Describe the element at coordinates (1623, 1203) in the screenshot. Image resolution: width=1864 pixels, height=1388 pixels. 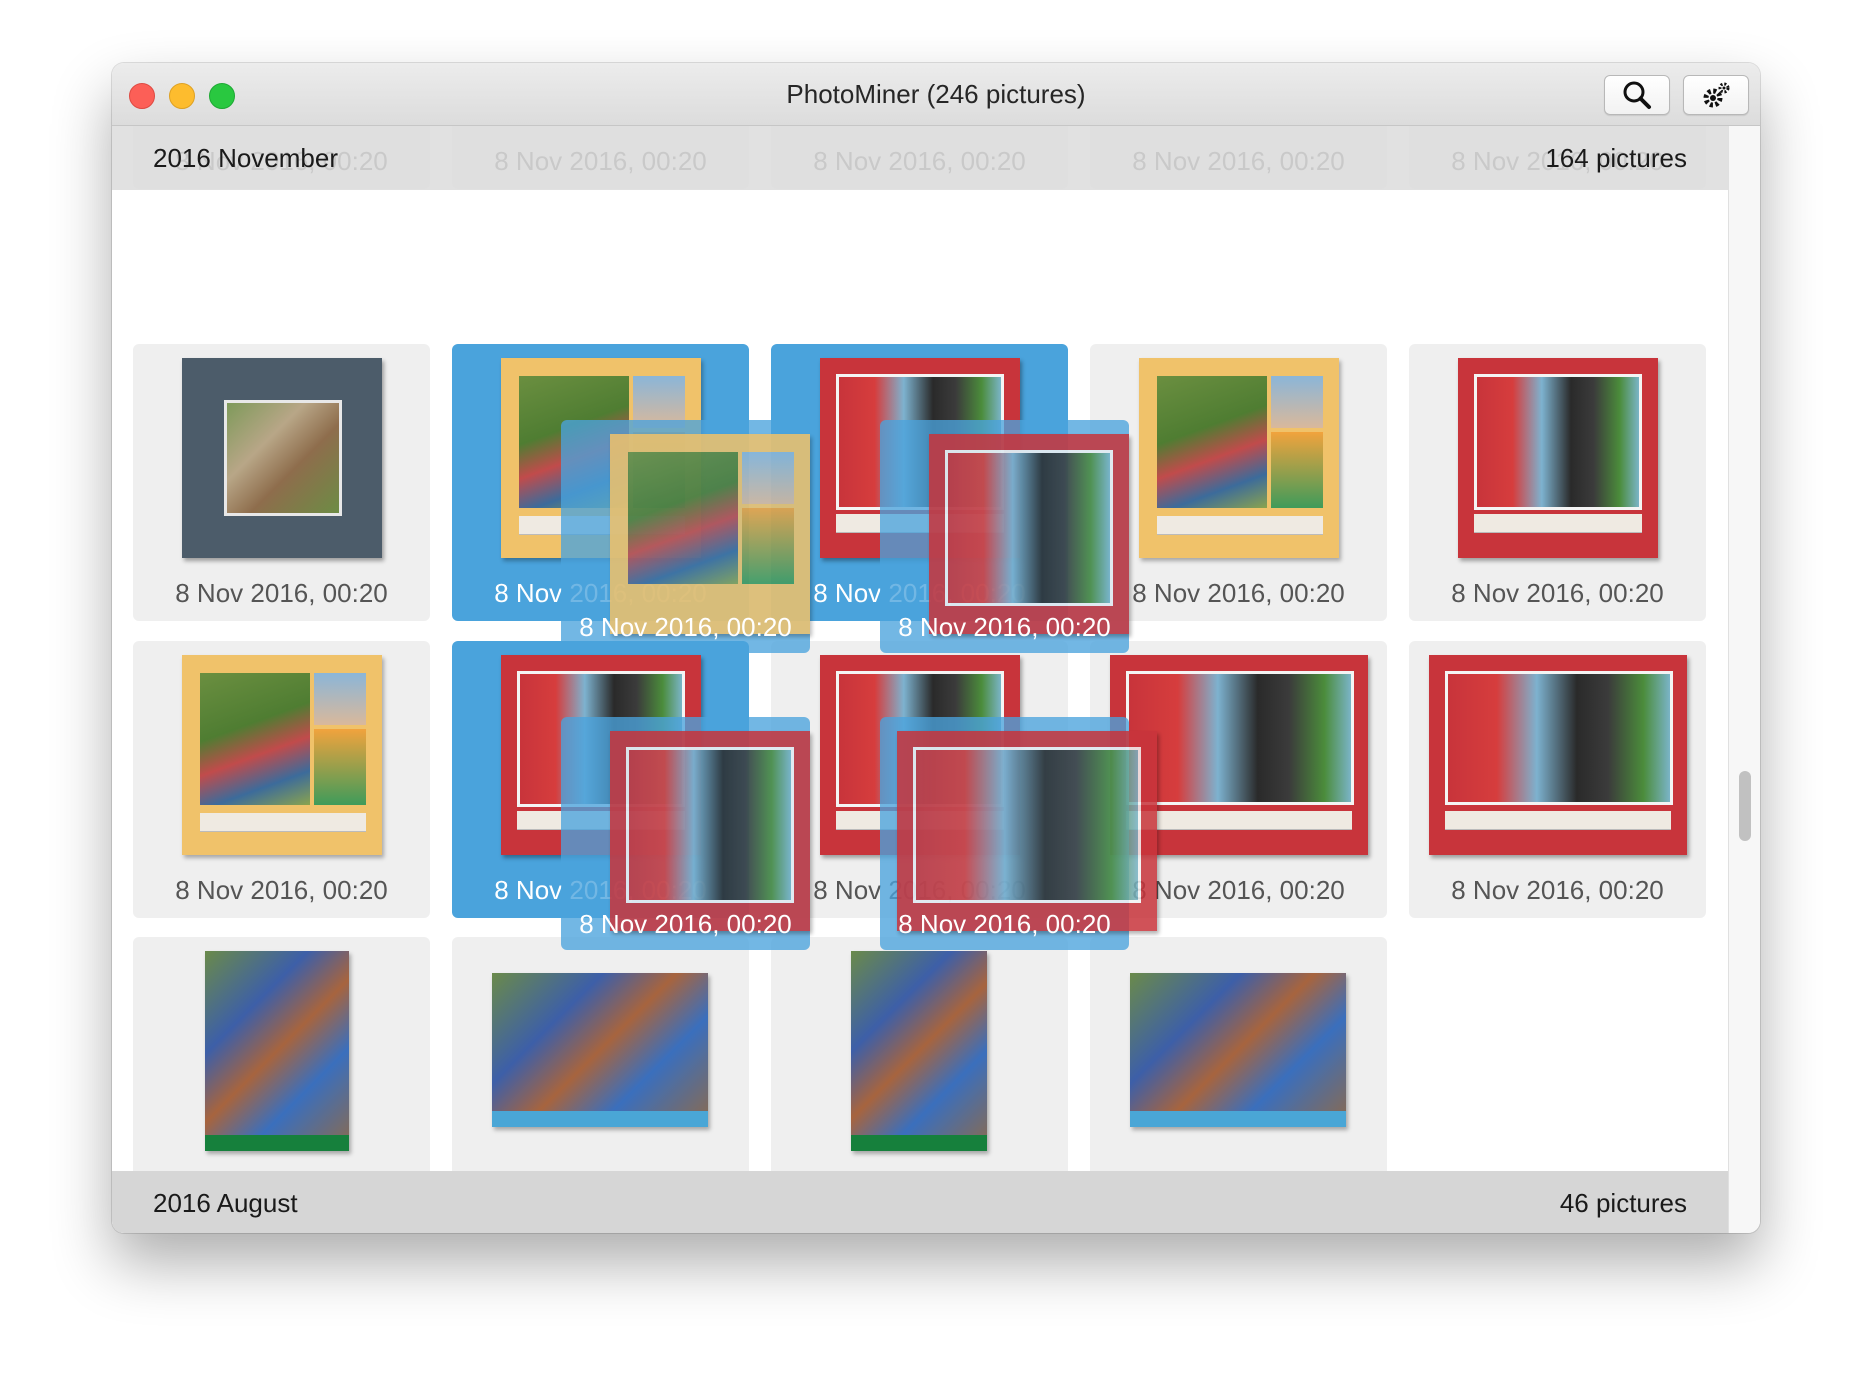
I see `section-count: 46 pictures` at that location.